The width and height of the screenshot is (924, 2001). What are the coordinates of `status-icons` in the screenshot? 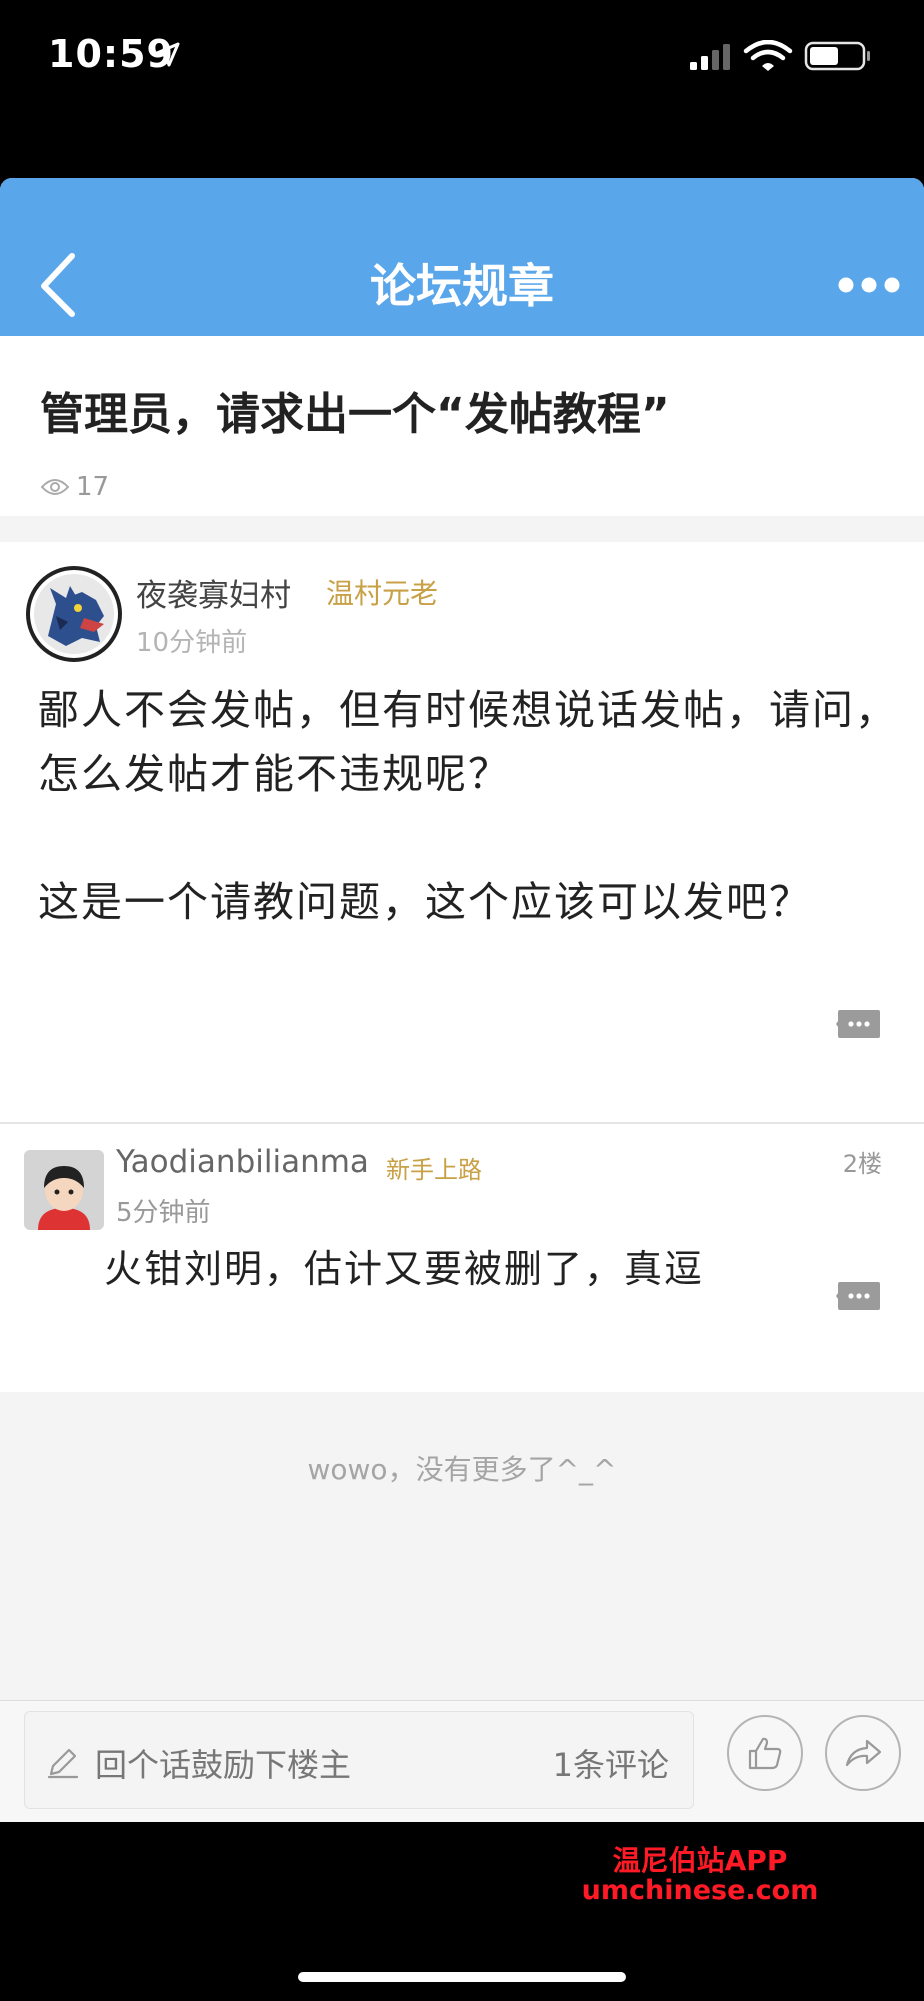 It's located at (790, 57).